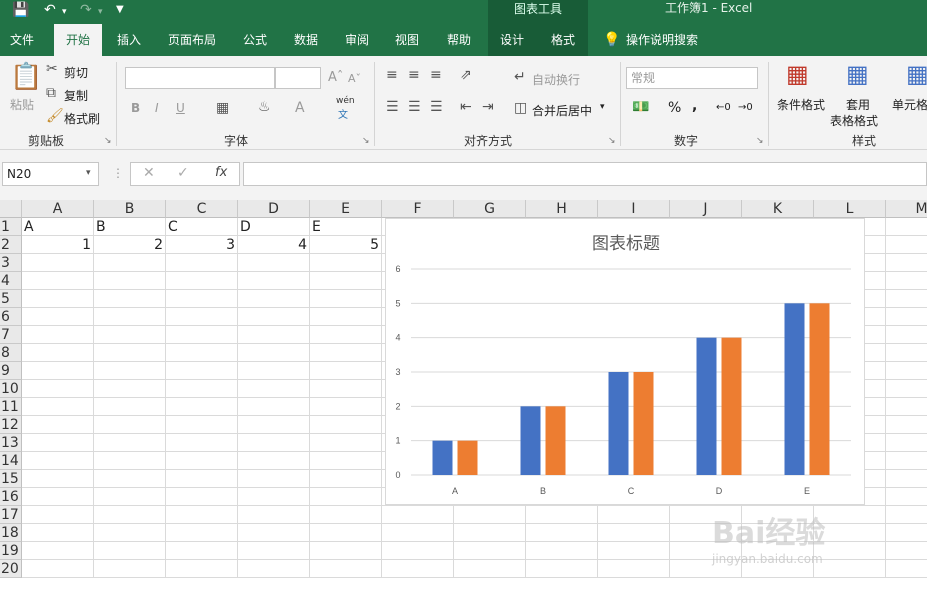 The width and height of the screenshot is (927, 589). Describe the element at coordinates (22, 104) in the screenshot. I see `paste-label: 粘贴` at that location.